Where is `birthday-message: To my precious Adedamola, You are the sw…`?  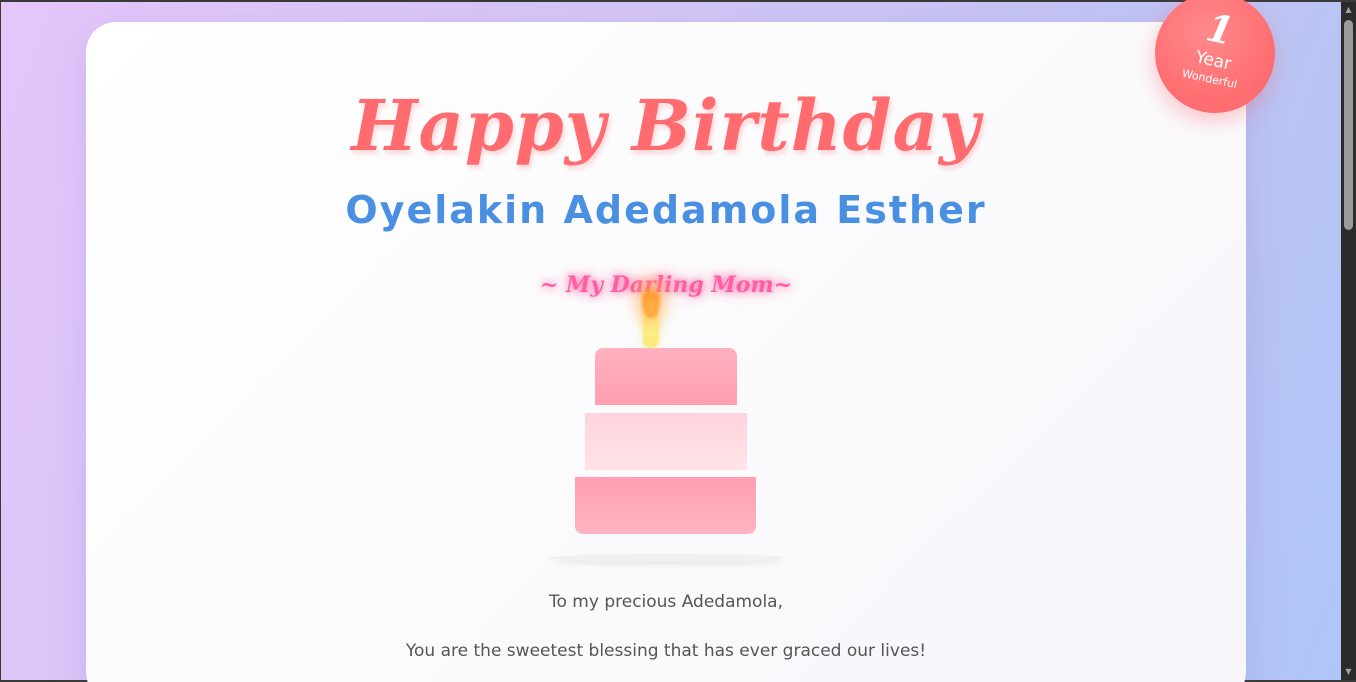 birthday-message: To my precious Adedamola, You are the sw… is located at coordinates (666, 637).